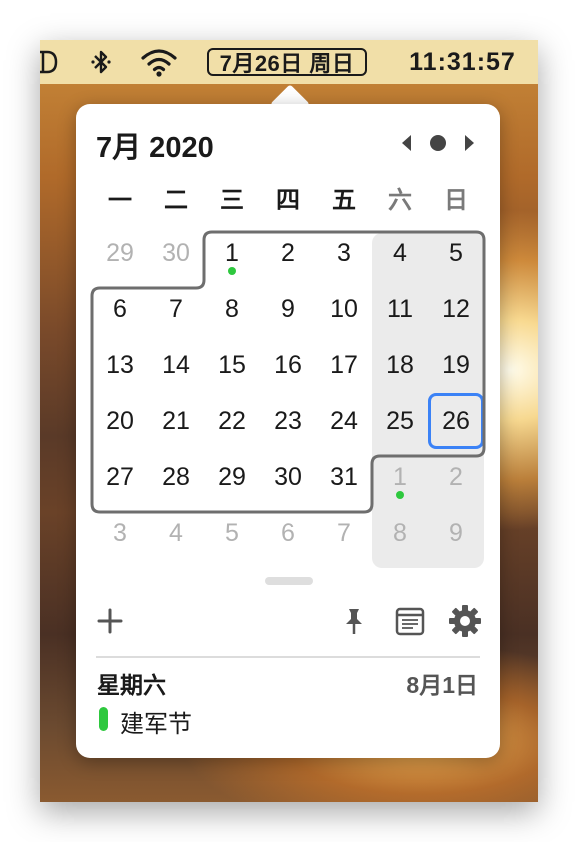 This screenshot has width=578, height=842. What do you see at coordinates (344, 309) in the screenshot?
I see `day-cell: 10` at bounding box center [344, 309].